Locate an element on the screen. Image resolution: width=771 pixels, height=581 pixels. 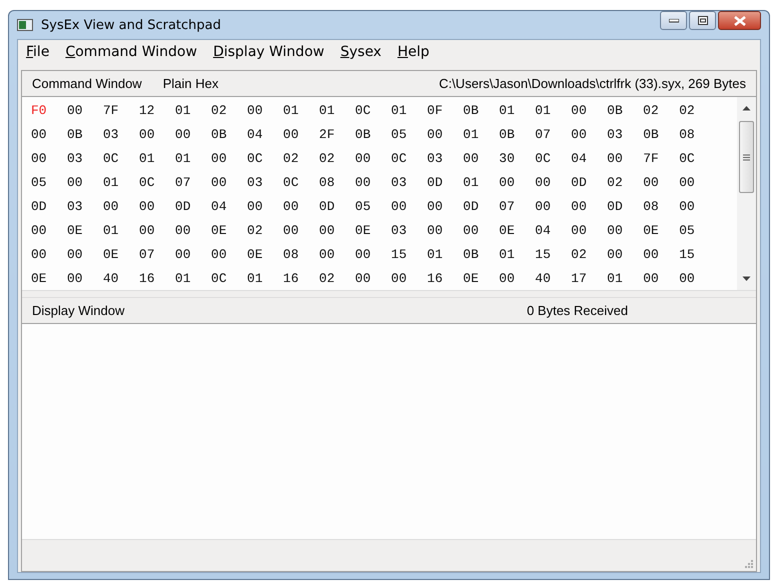
close-icon is located at coordinates (740, 21).